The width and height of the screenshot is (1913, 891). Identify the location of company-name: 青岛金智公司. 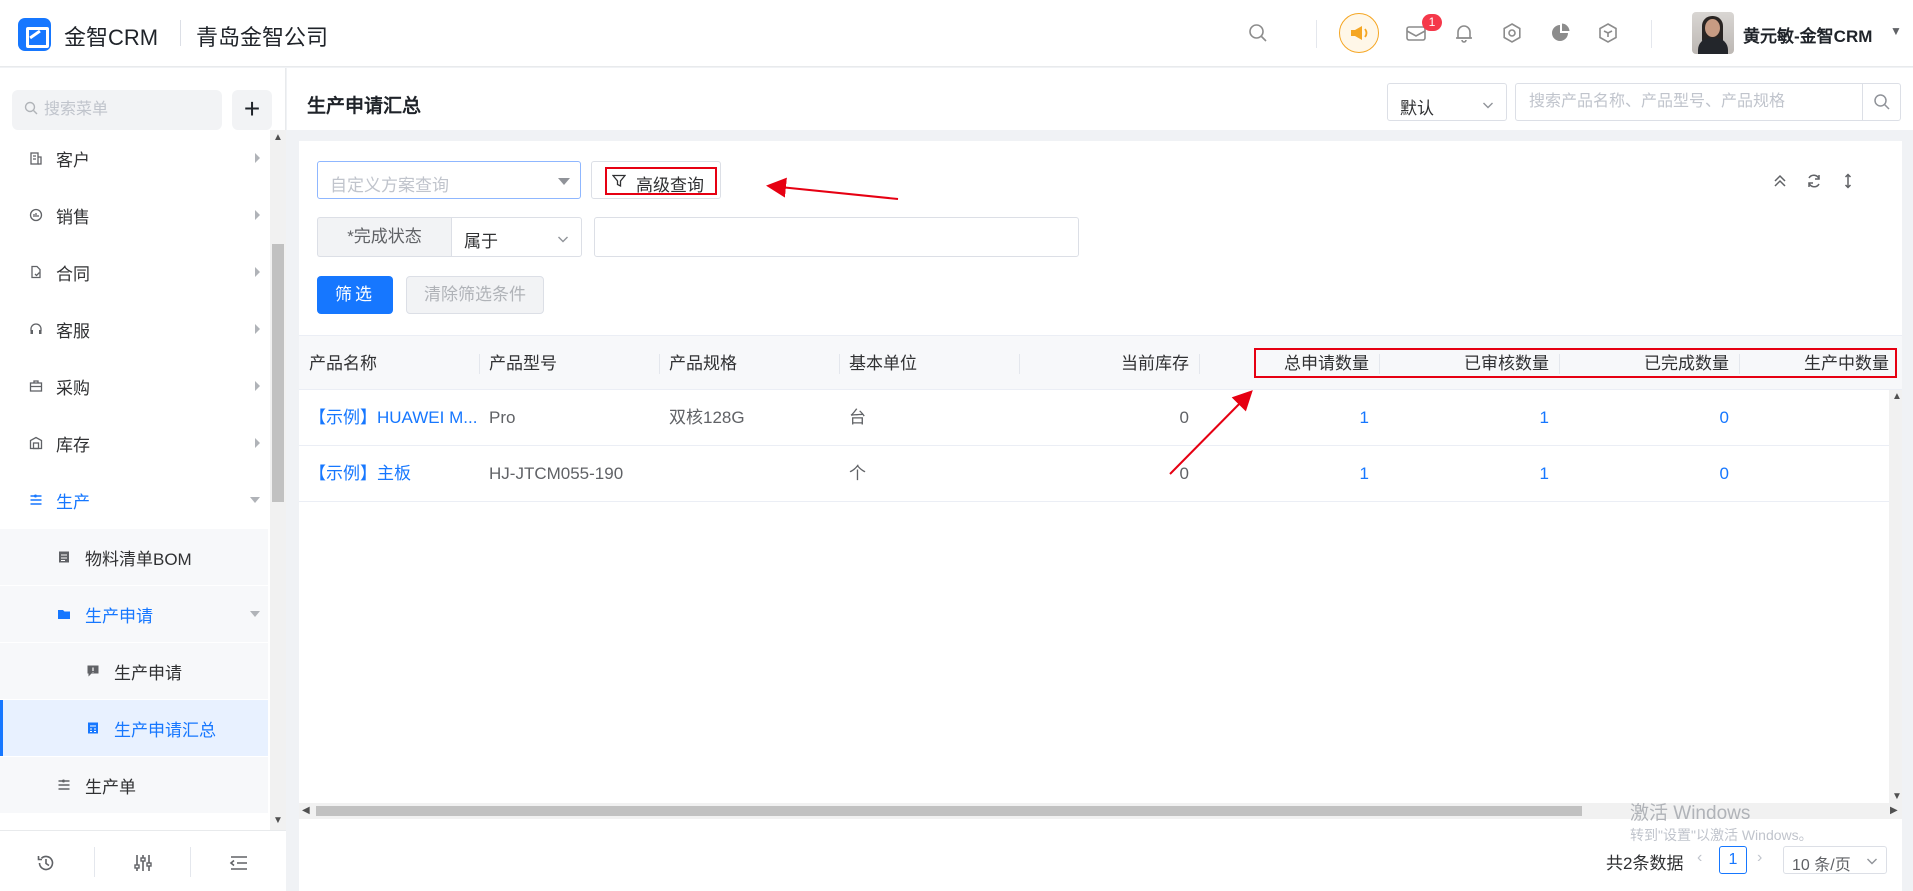
(262, 36).